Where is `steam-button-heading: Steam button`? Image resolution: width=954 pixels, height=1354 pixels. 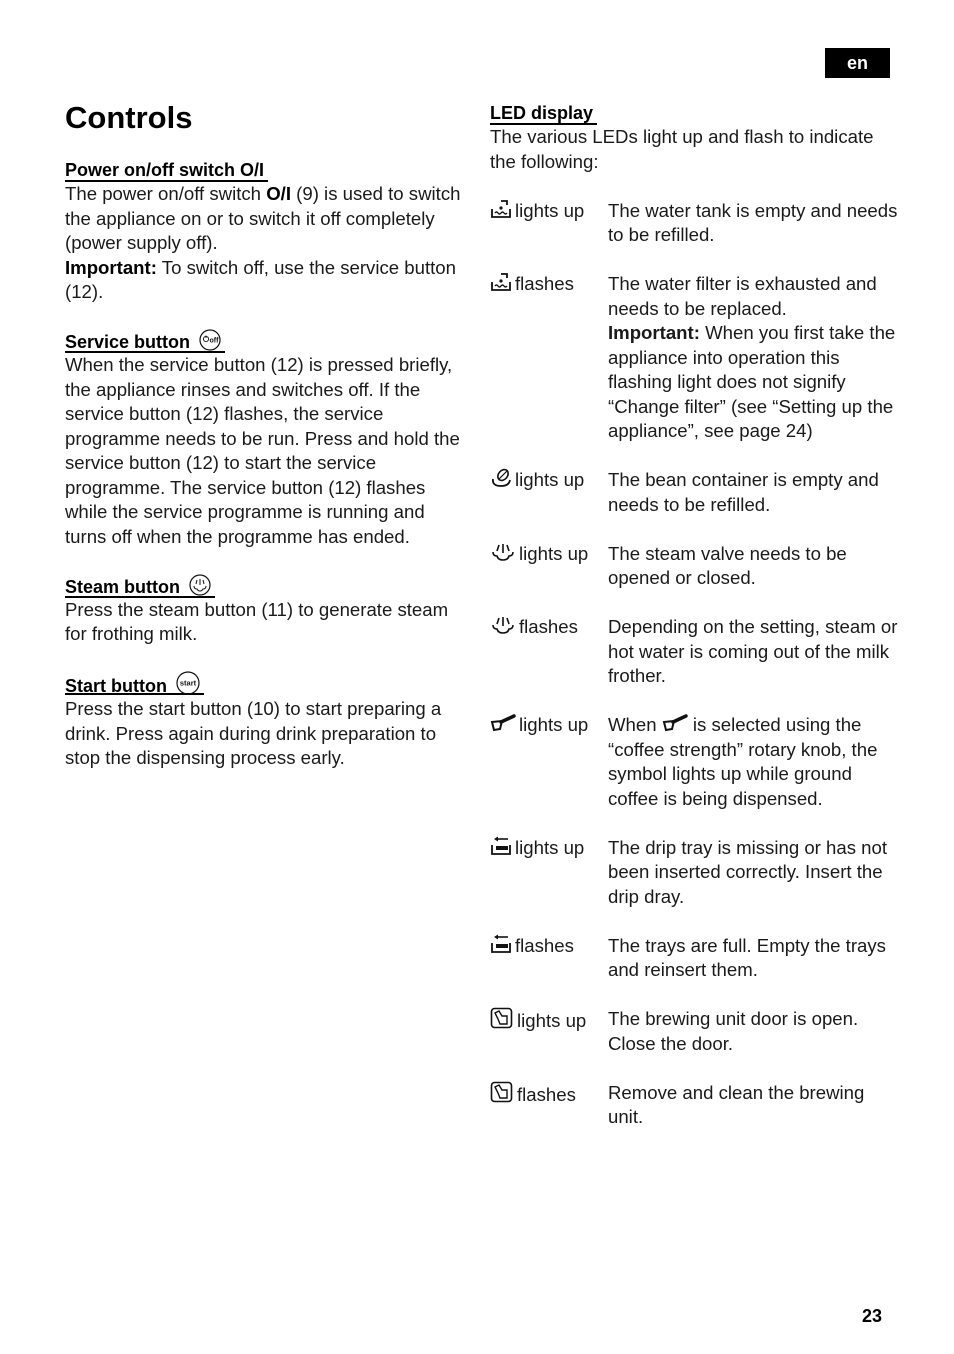
steam-button-heading: Steam button is located at coordinates (140, 585).